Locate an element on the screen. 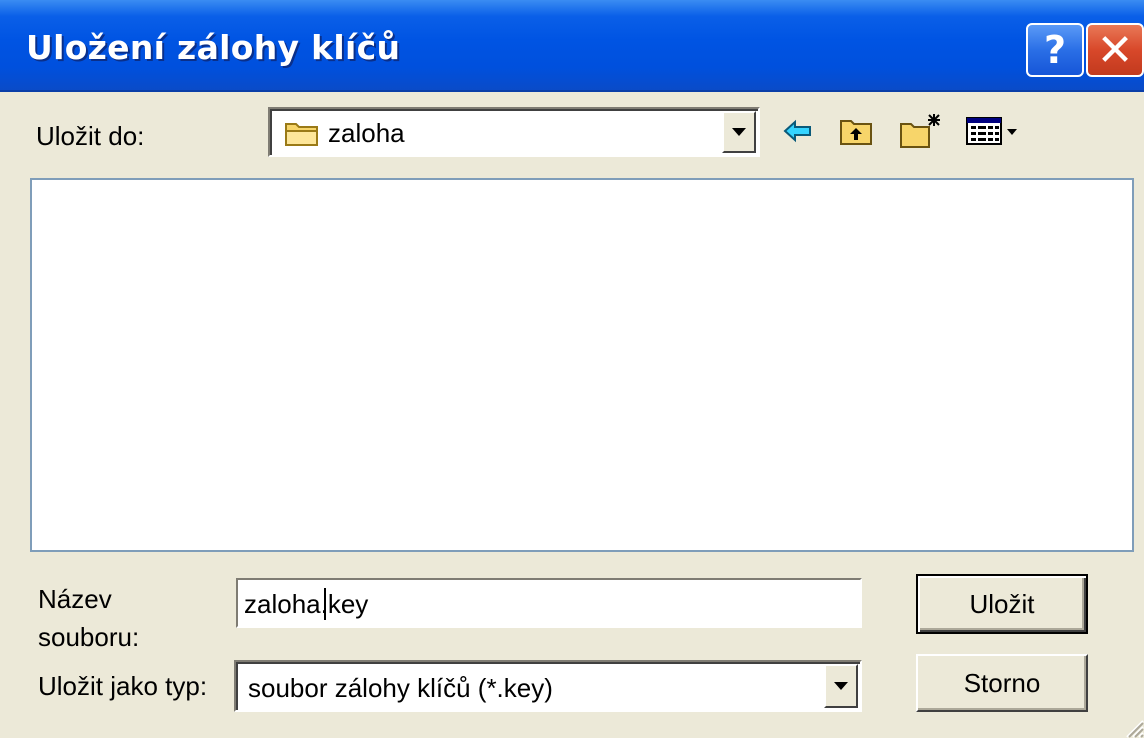 The image size is (1144, 738). text-caret is located at coordinates (325, 604).